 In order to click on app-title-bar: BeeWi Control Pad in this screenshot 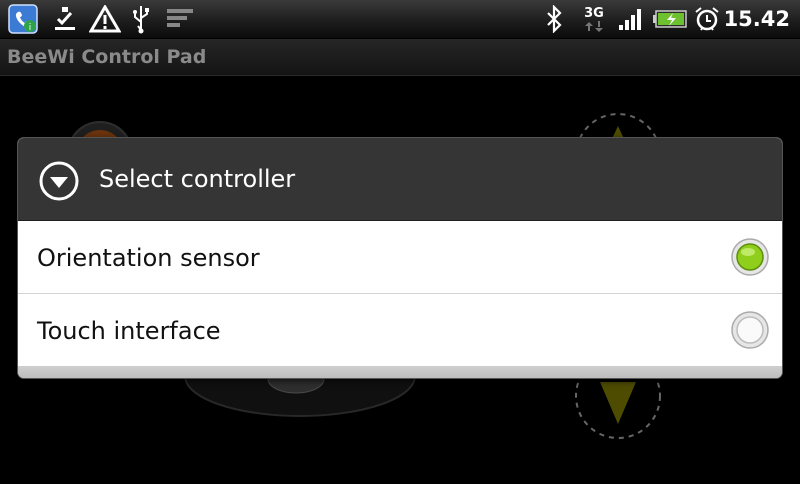, I will do `click(400, 57)`.